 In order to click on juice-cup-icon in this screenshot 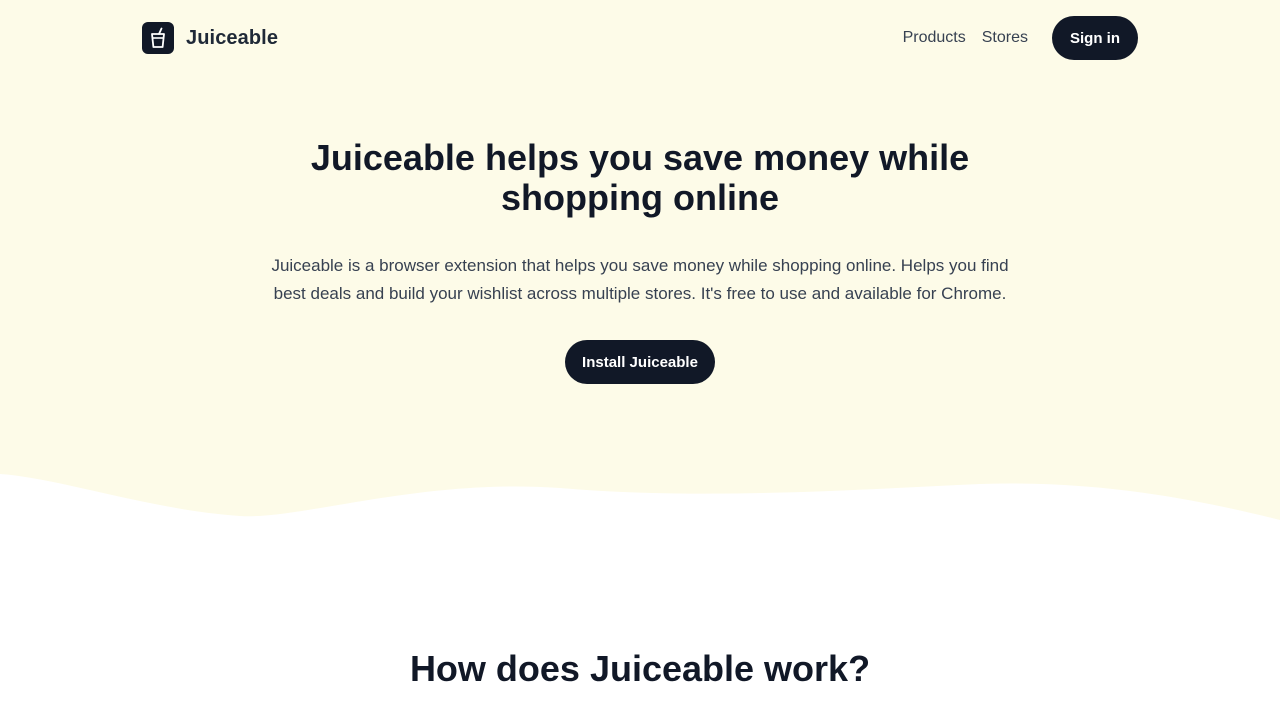, I will do `click(158, 38)`.